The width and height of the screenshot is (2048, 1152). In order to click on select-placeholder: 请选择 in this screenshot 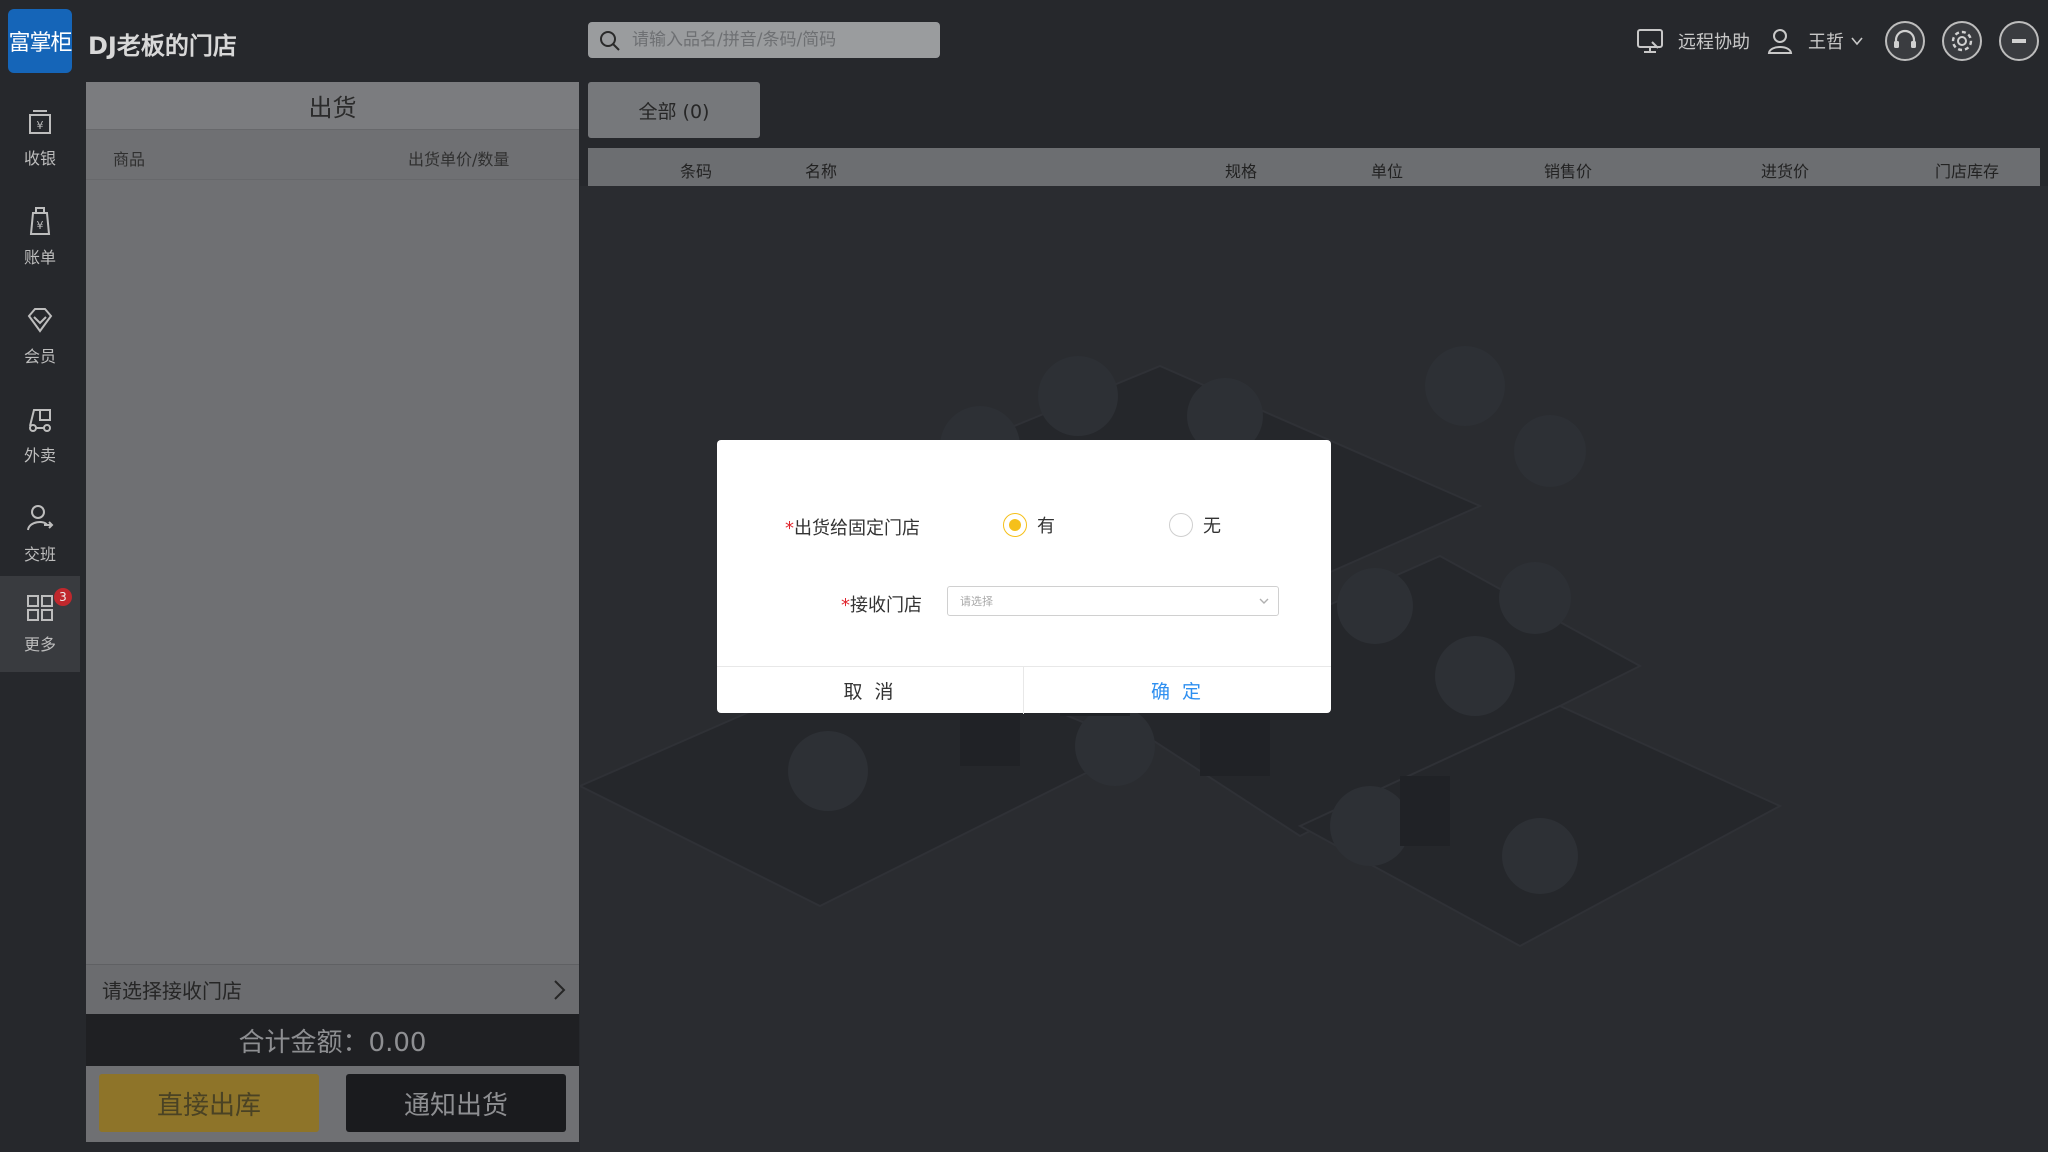, I will do `click(976, 601)`.